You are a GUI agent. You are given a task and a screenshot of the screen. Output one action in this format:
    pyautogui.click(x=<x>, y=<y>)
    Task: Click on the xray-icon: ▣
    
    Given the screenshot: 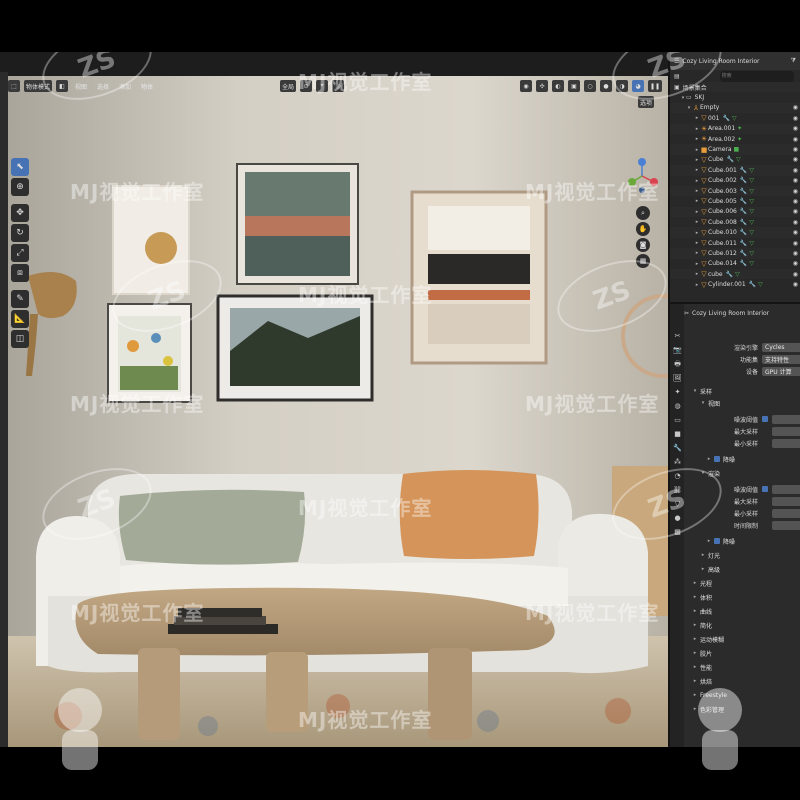 What is the action you would take?
    pyautogui.click(x=574, y=86)
    